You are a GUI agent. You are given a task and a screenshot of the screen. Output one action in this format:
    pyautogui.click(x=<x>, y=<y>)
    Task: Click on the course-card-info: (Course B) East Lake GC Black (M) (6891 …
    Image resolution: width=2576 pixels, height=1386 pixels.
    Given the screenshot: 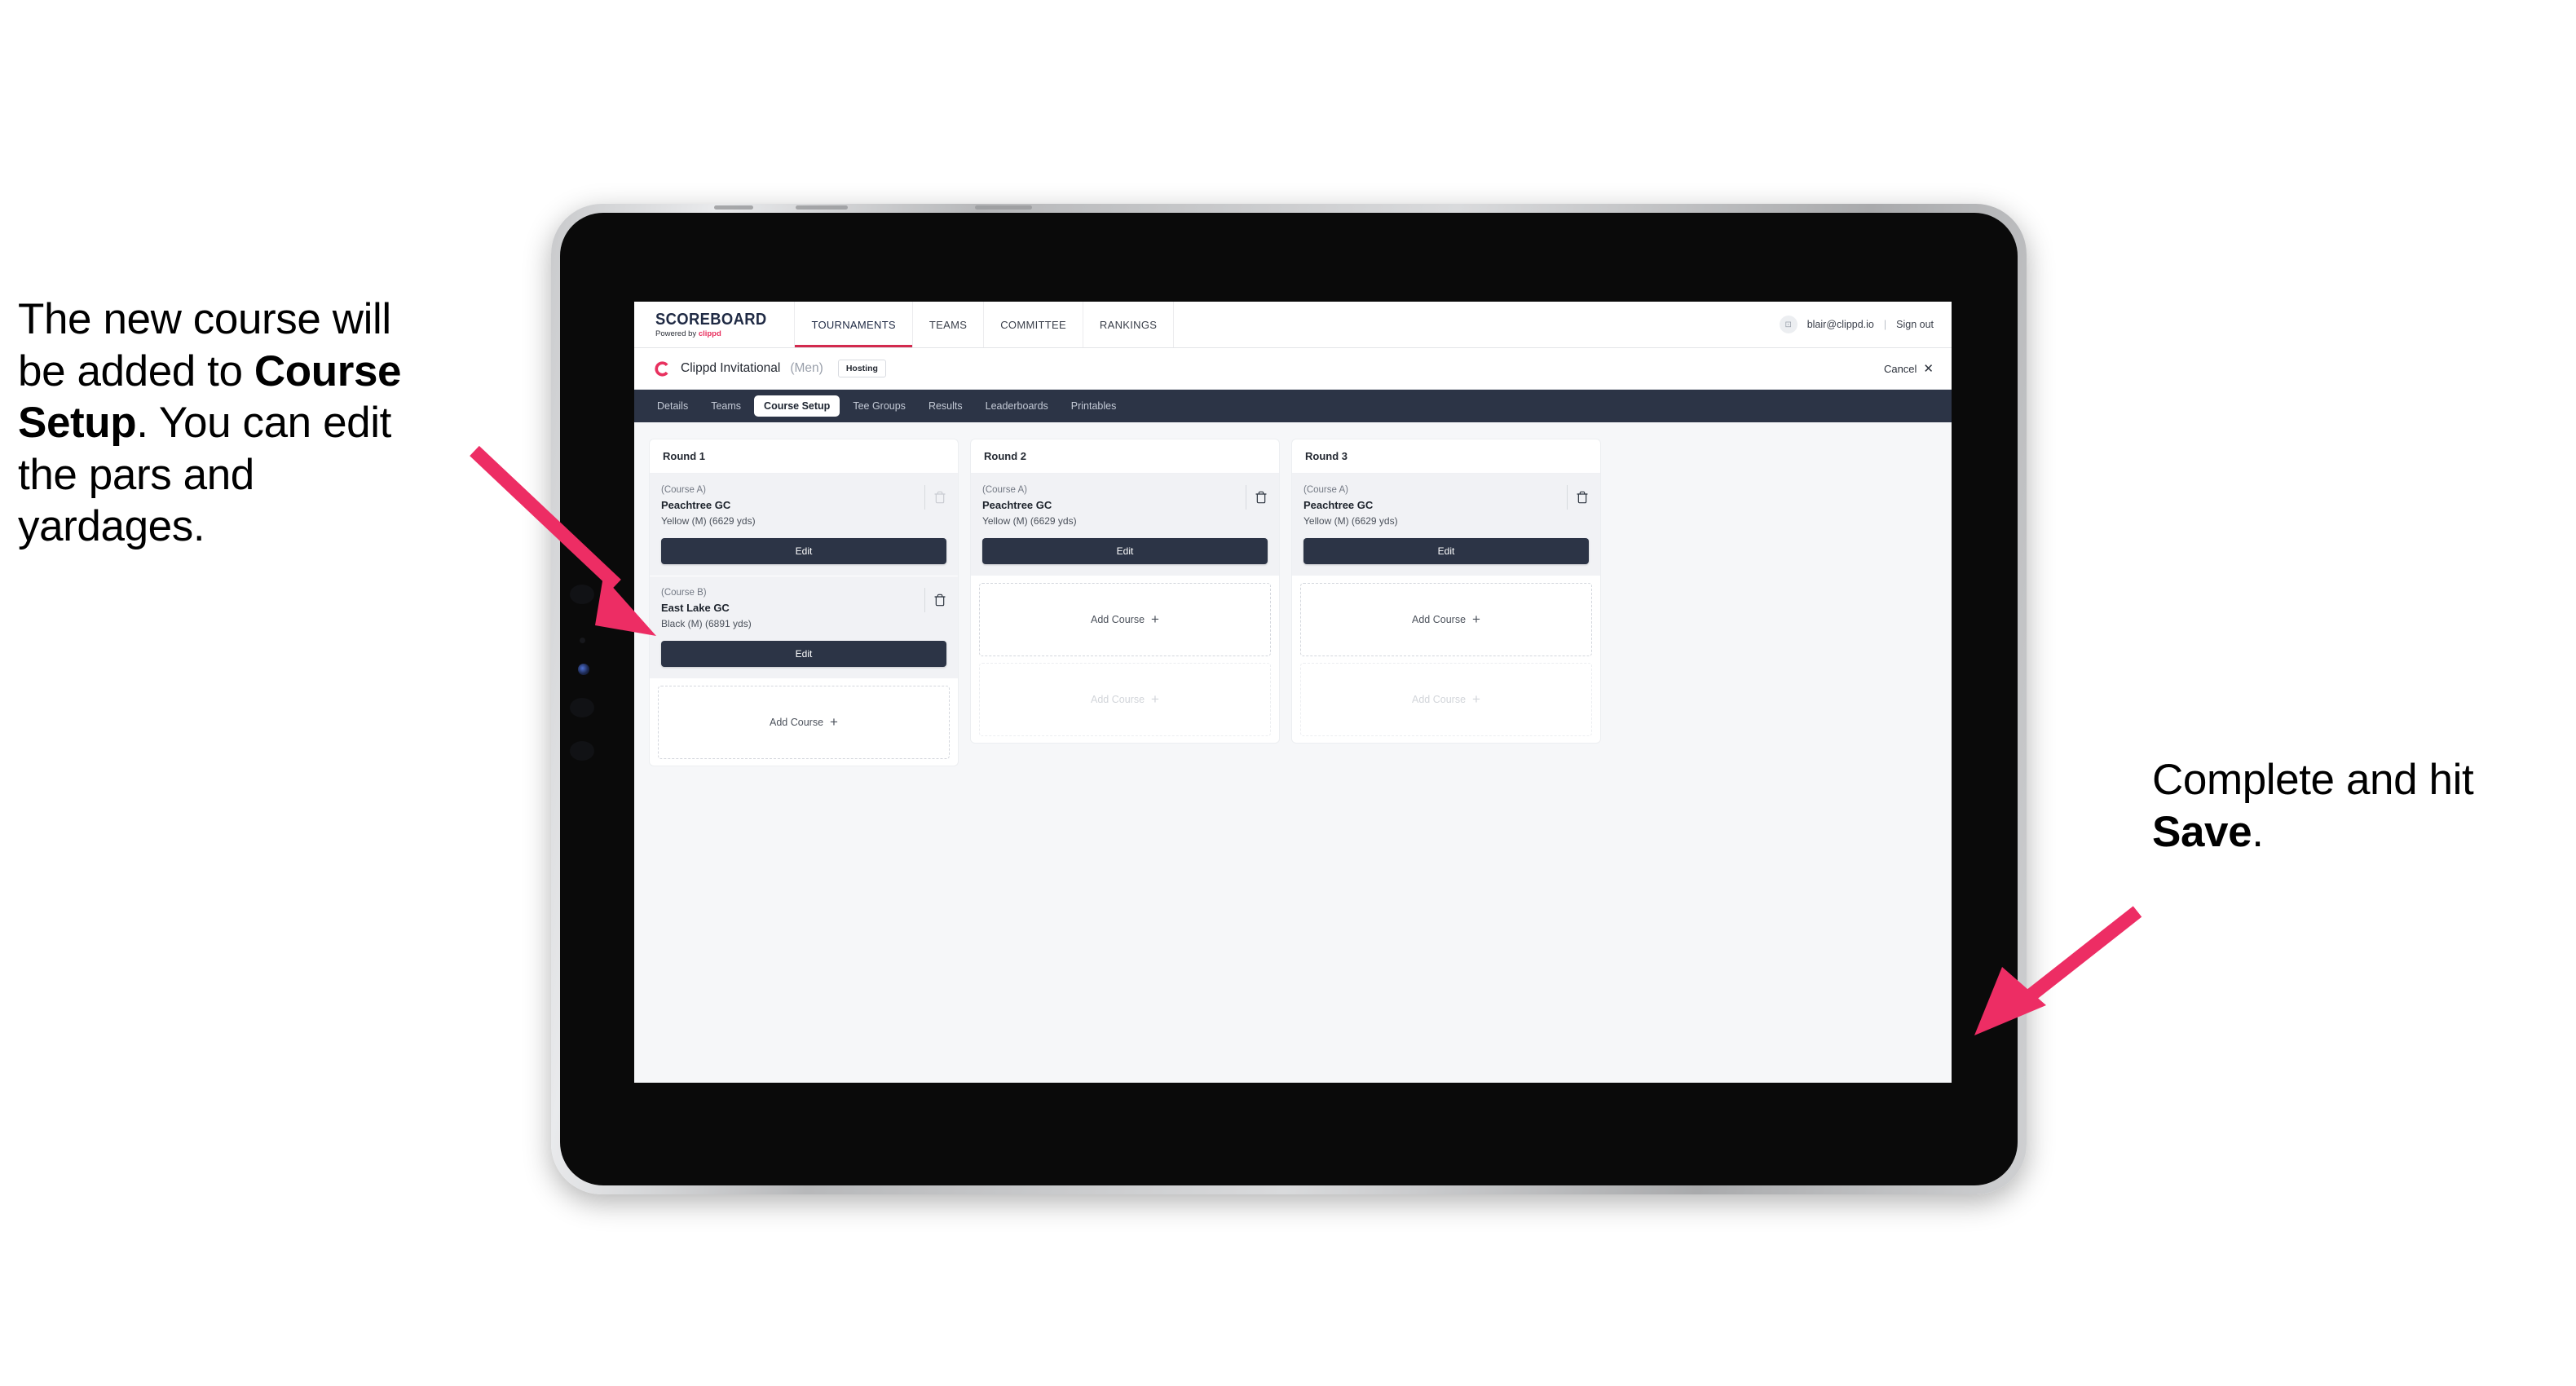 What is the action you would take?
    pyautogui.click(x=792, y=609)
    